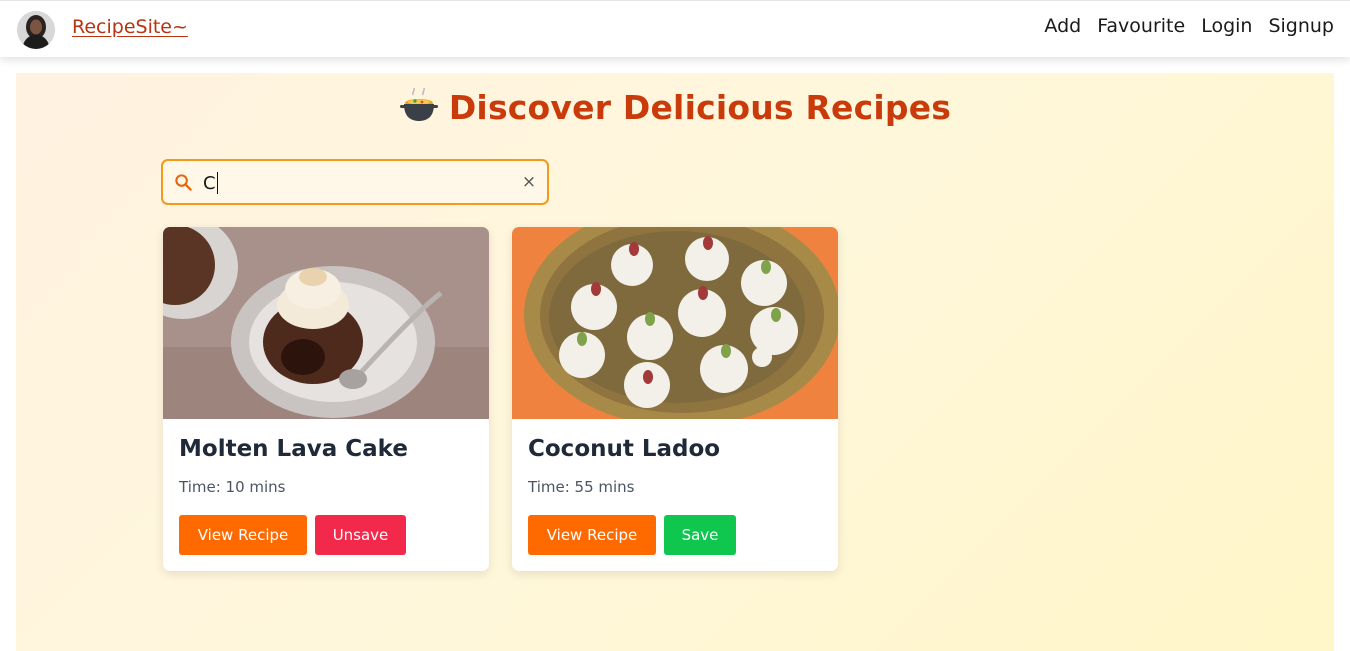 The width and height of the screenshot is (1350, 651). What do you see at coordinates (293, 449) in the screenshot?
I see `recipe-title: Molten Lava Cake` at bounding box center [293, 449].